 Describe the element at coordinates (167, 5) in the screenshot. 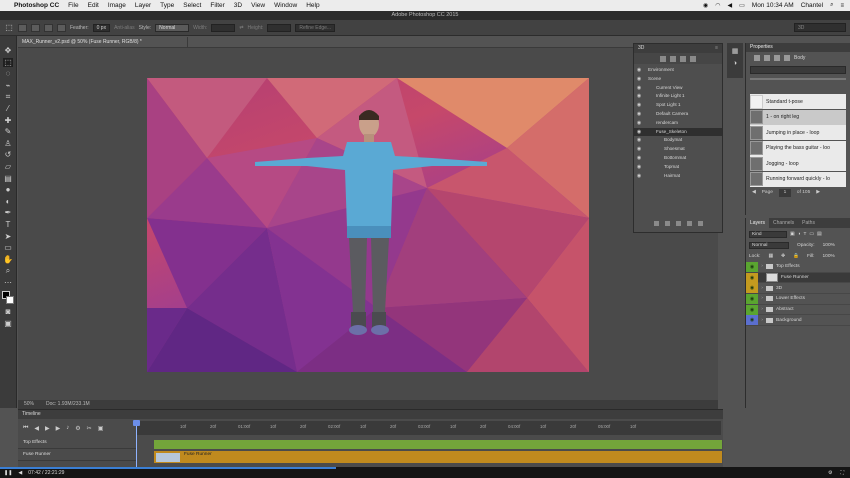

I see `menu-type: Type` at that location.